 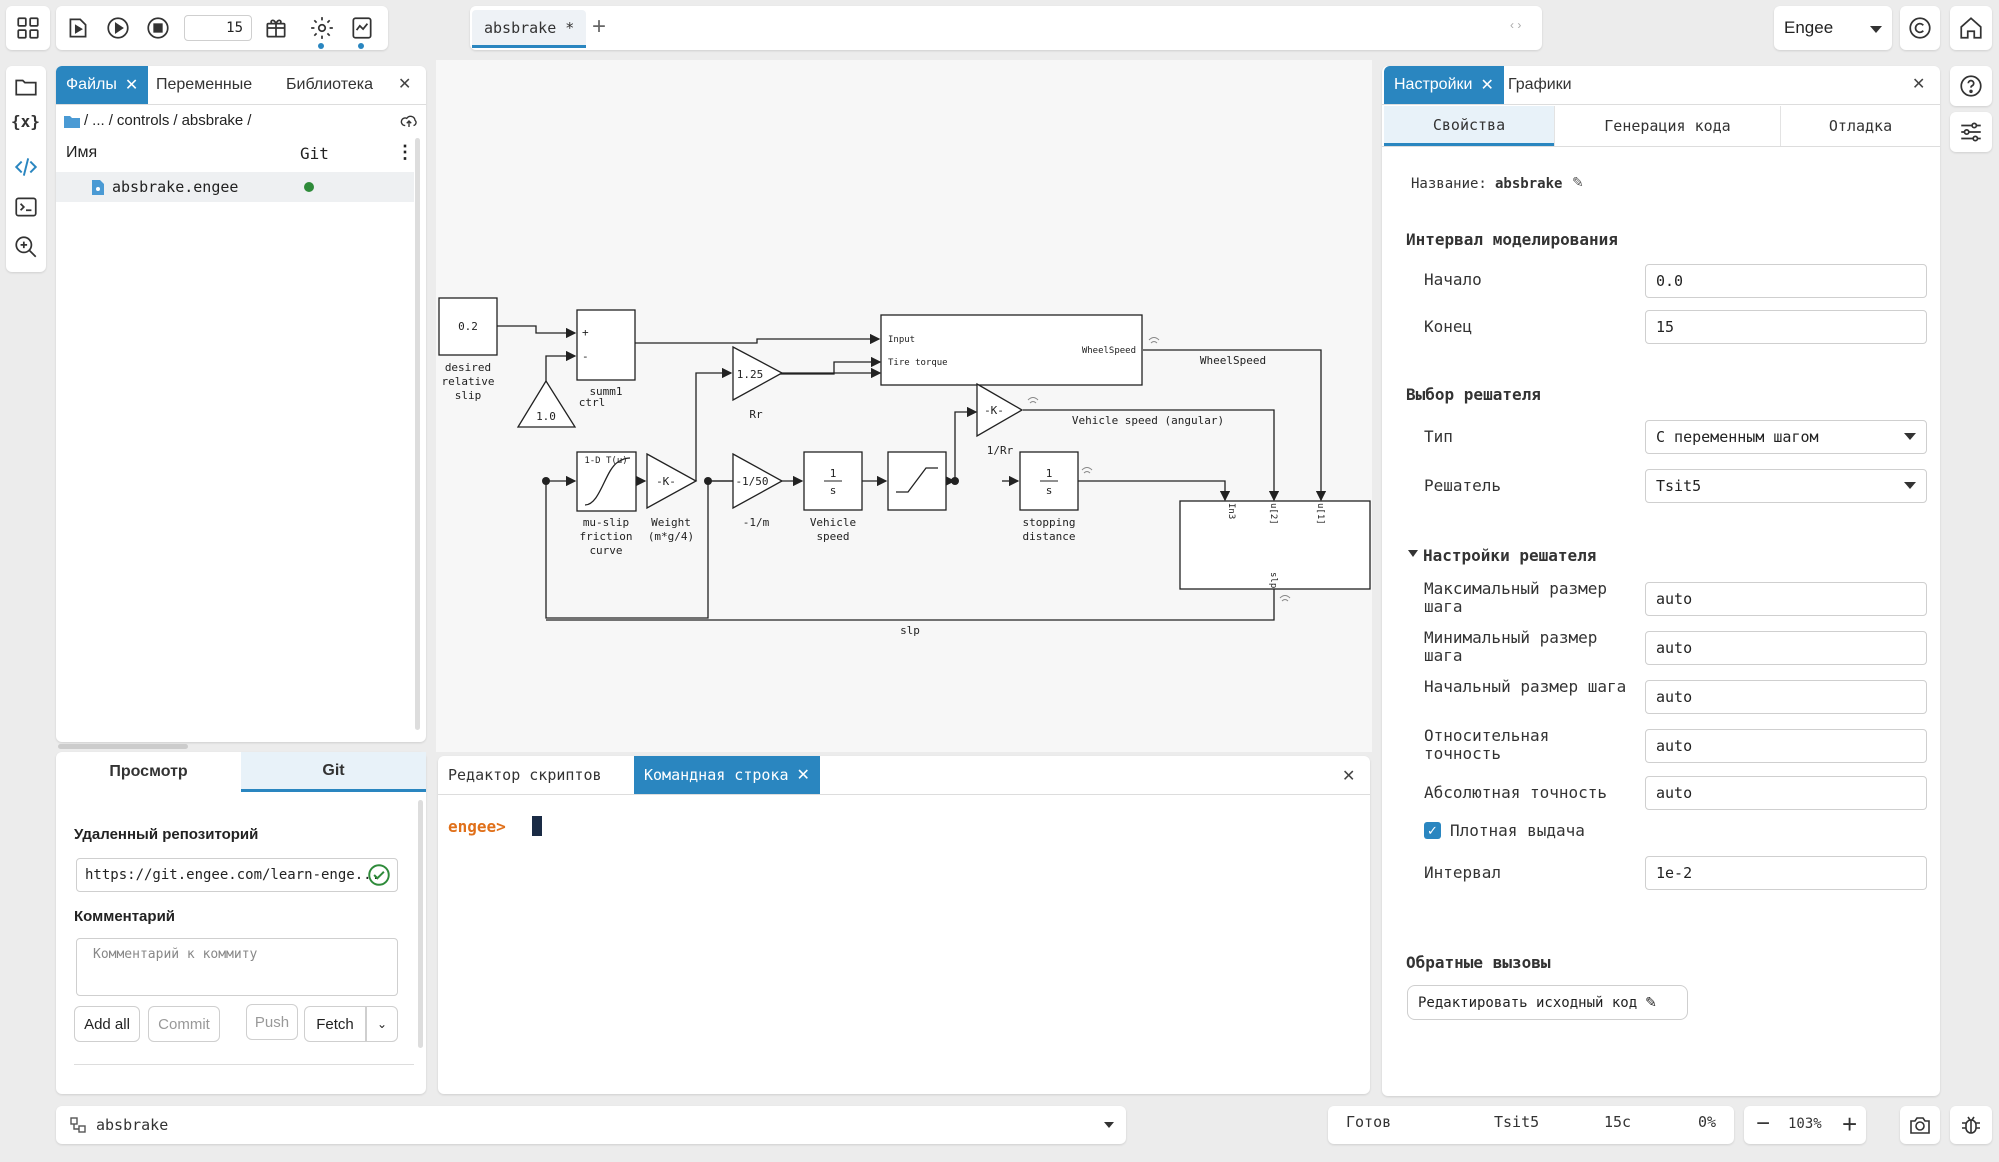 I want to click on comment-field: Комментарий к коммиту, so click(x=237, y=967).